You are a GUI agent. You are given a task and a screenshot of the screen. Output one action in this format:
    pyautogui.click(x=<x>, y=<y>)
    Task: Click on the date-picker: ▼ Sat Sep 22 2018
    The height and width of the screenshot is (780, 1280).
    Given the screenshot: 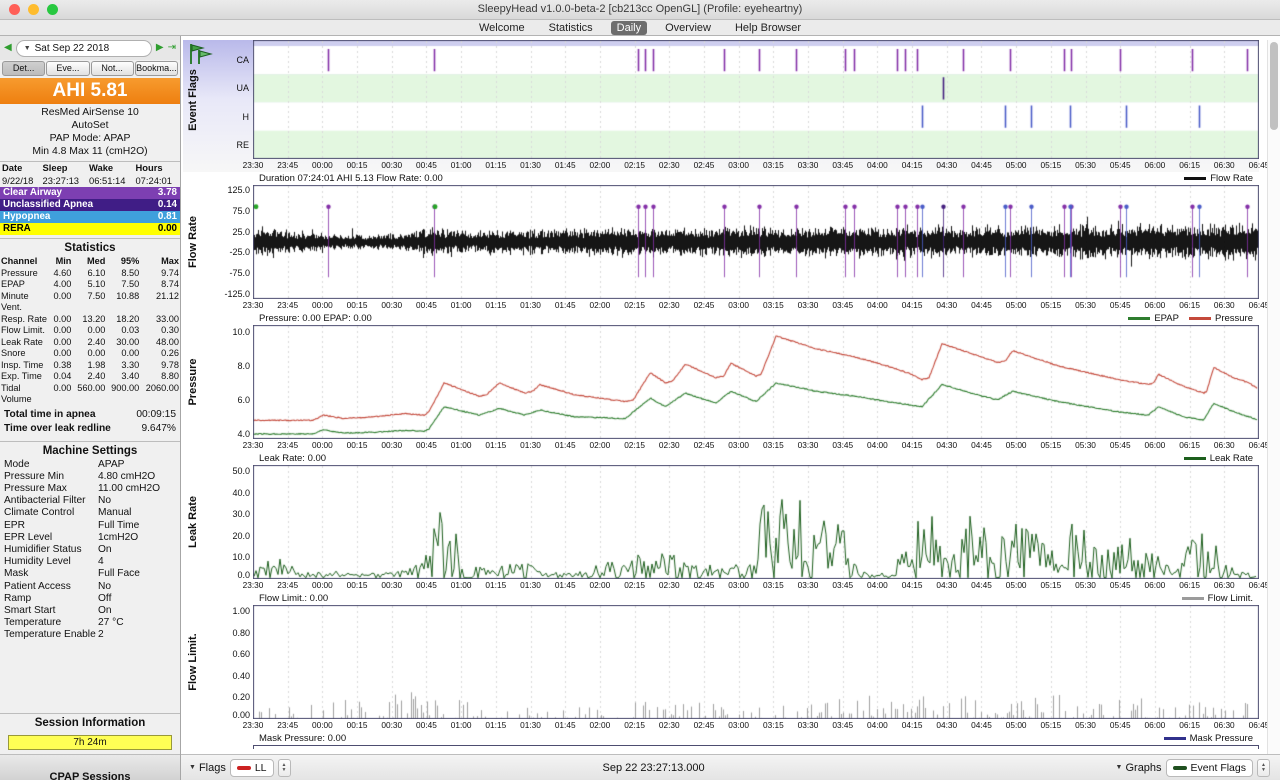 What is the action you would take?
    pyautogui.click(x=83, y=48)
    